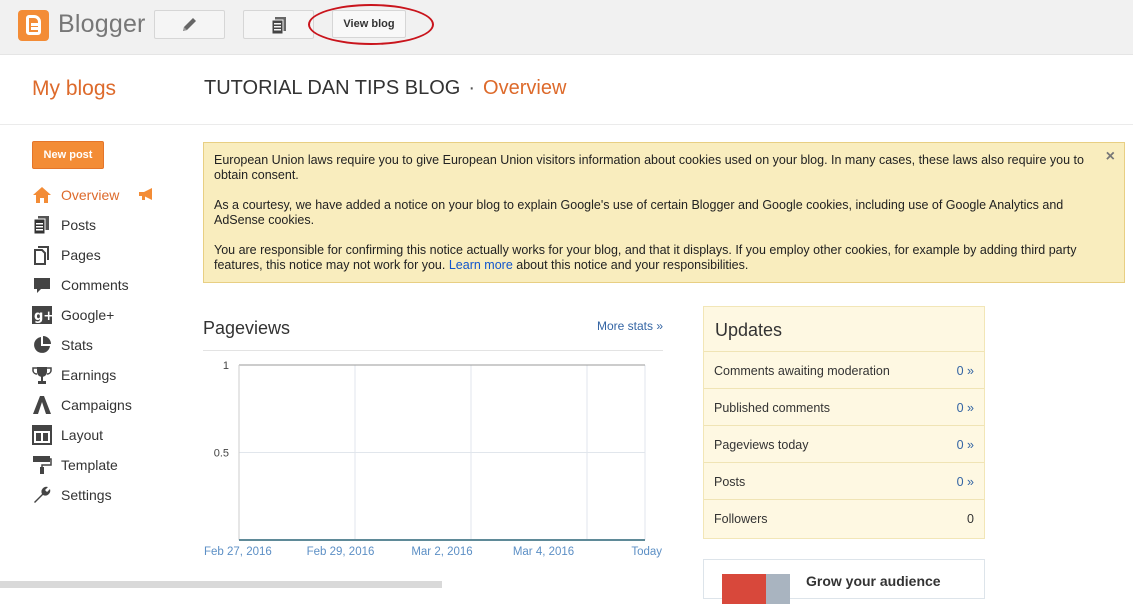 The image size is (1133, 604). What do you see at coordinates (102, 257) in the screenshot?
I see `sidebar-item-pages: Pages` at bounding box center [102, 257].